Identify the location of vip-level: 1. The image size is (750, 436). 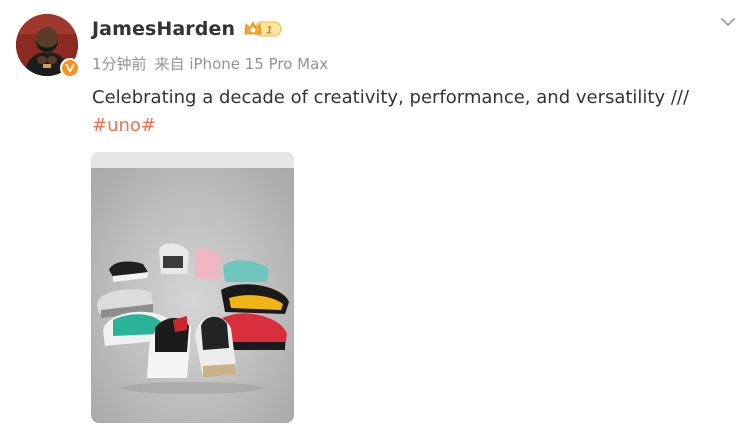
(269, 31).